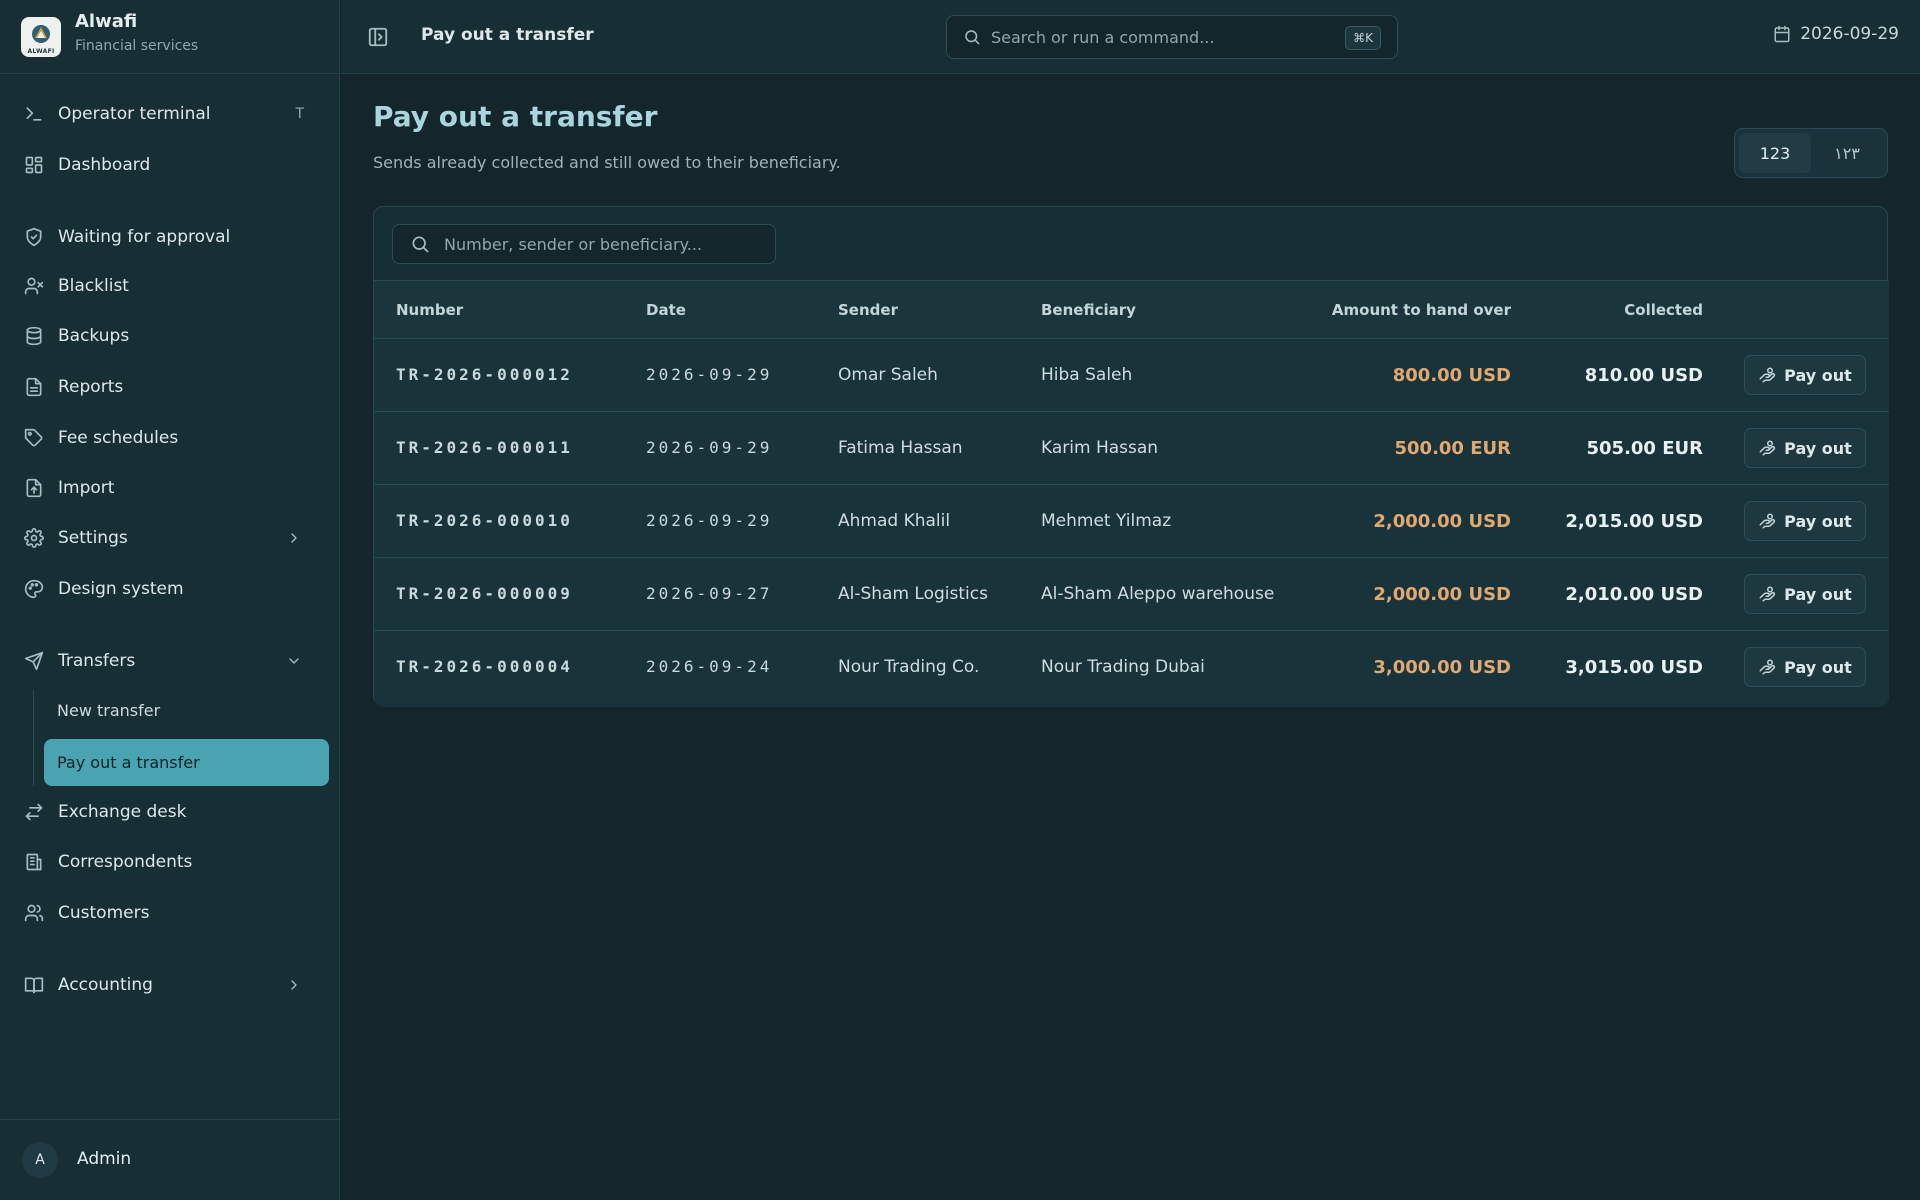 The image size is (1920, 1200). Describe the element at coordinates (294, 661) in the screenshot. I see `chevron-down-icon` at that location.